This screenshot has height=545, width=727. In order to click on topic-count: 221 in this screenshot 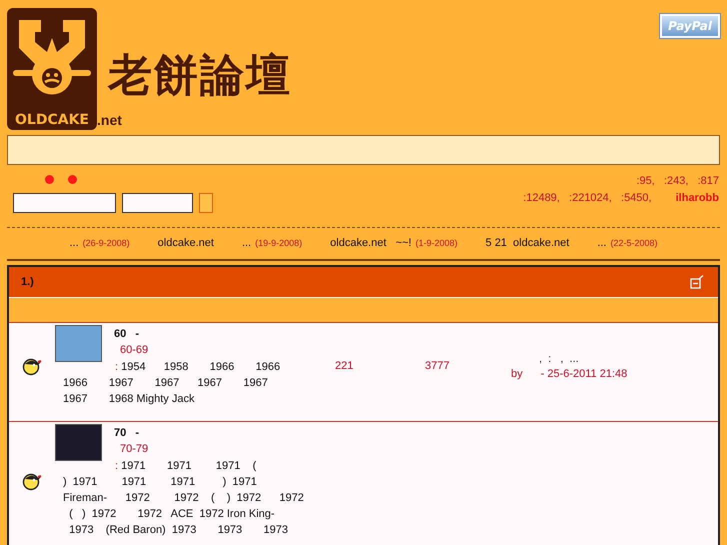, I will do `click(344, 366)`.